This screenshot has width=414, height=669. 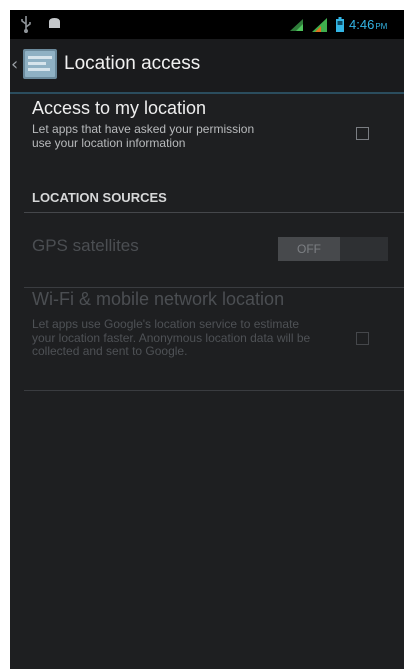 I want to click on pref-wifi-mobile-title: Wi-Fi & mobile network location, so click(x=158, y=299).